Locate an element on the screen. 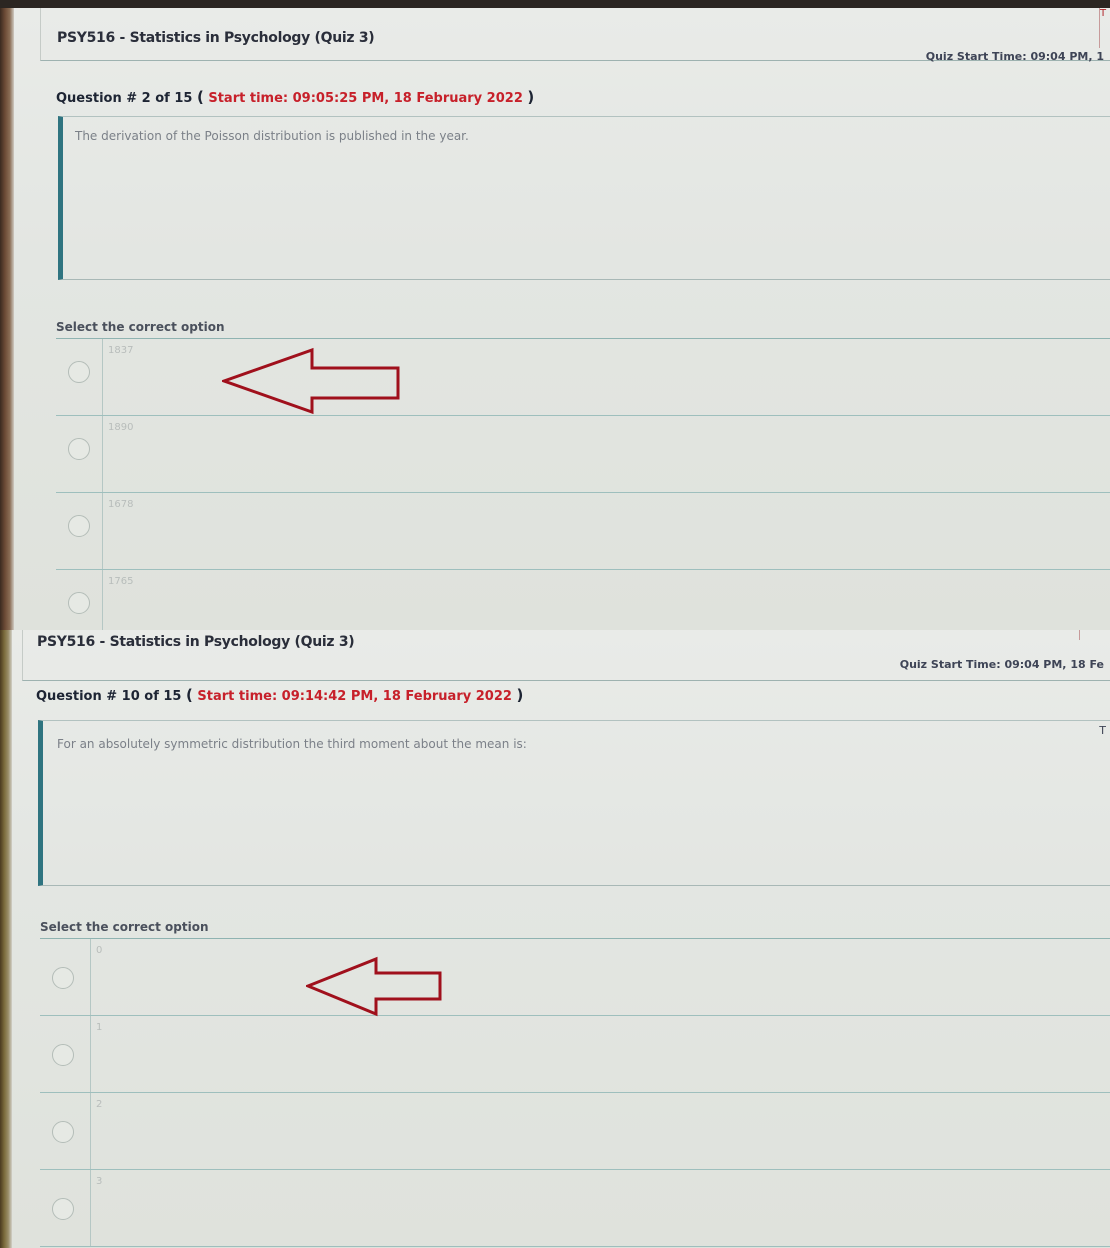 The width and height of the screenshot is (1110, 1248). option-row: 1 is located at coordinates (575, 1054).